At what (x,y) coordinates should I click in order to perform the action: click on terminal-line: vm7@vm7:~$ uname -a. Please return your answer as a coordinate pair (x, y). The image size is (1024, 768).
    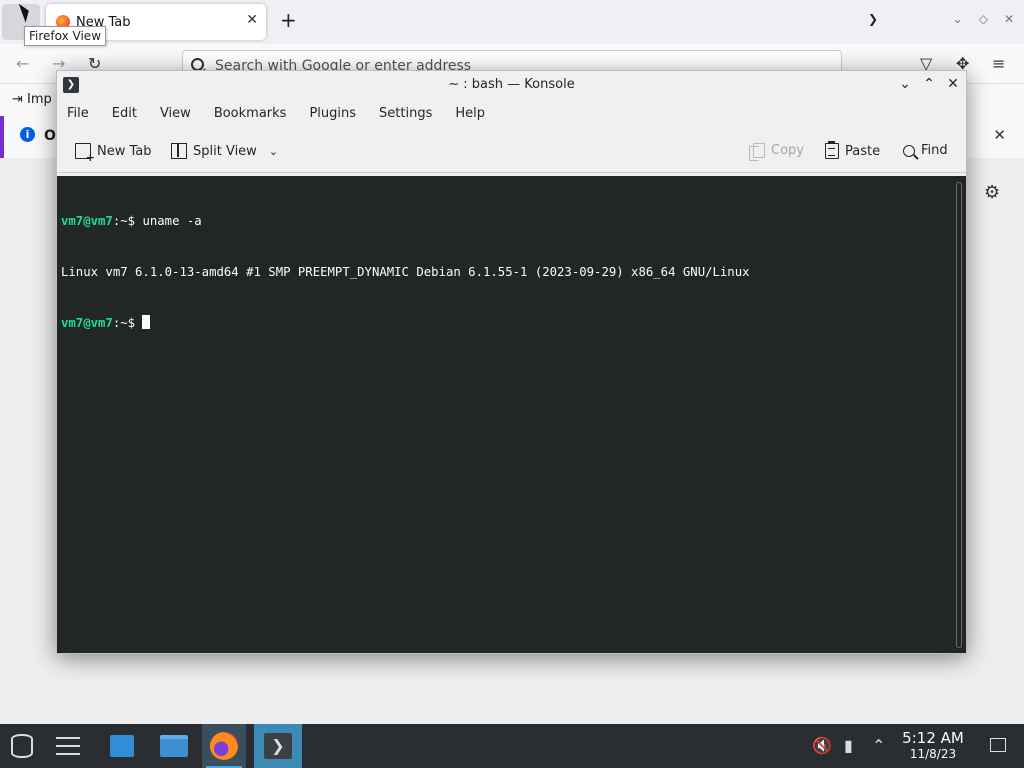
    Looking at the image, I should click on (405, 221).